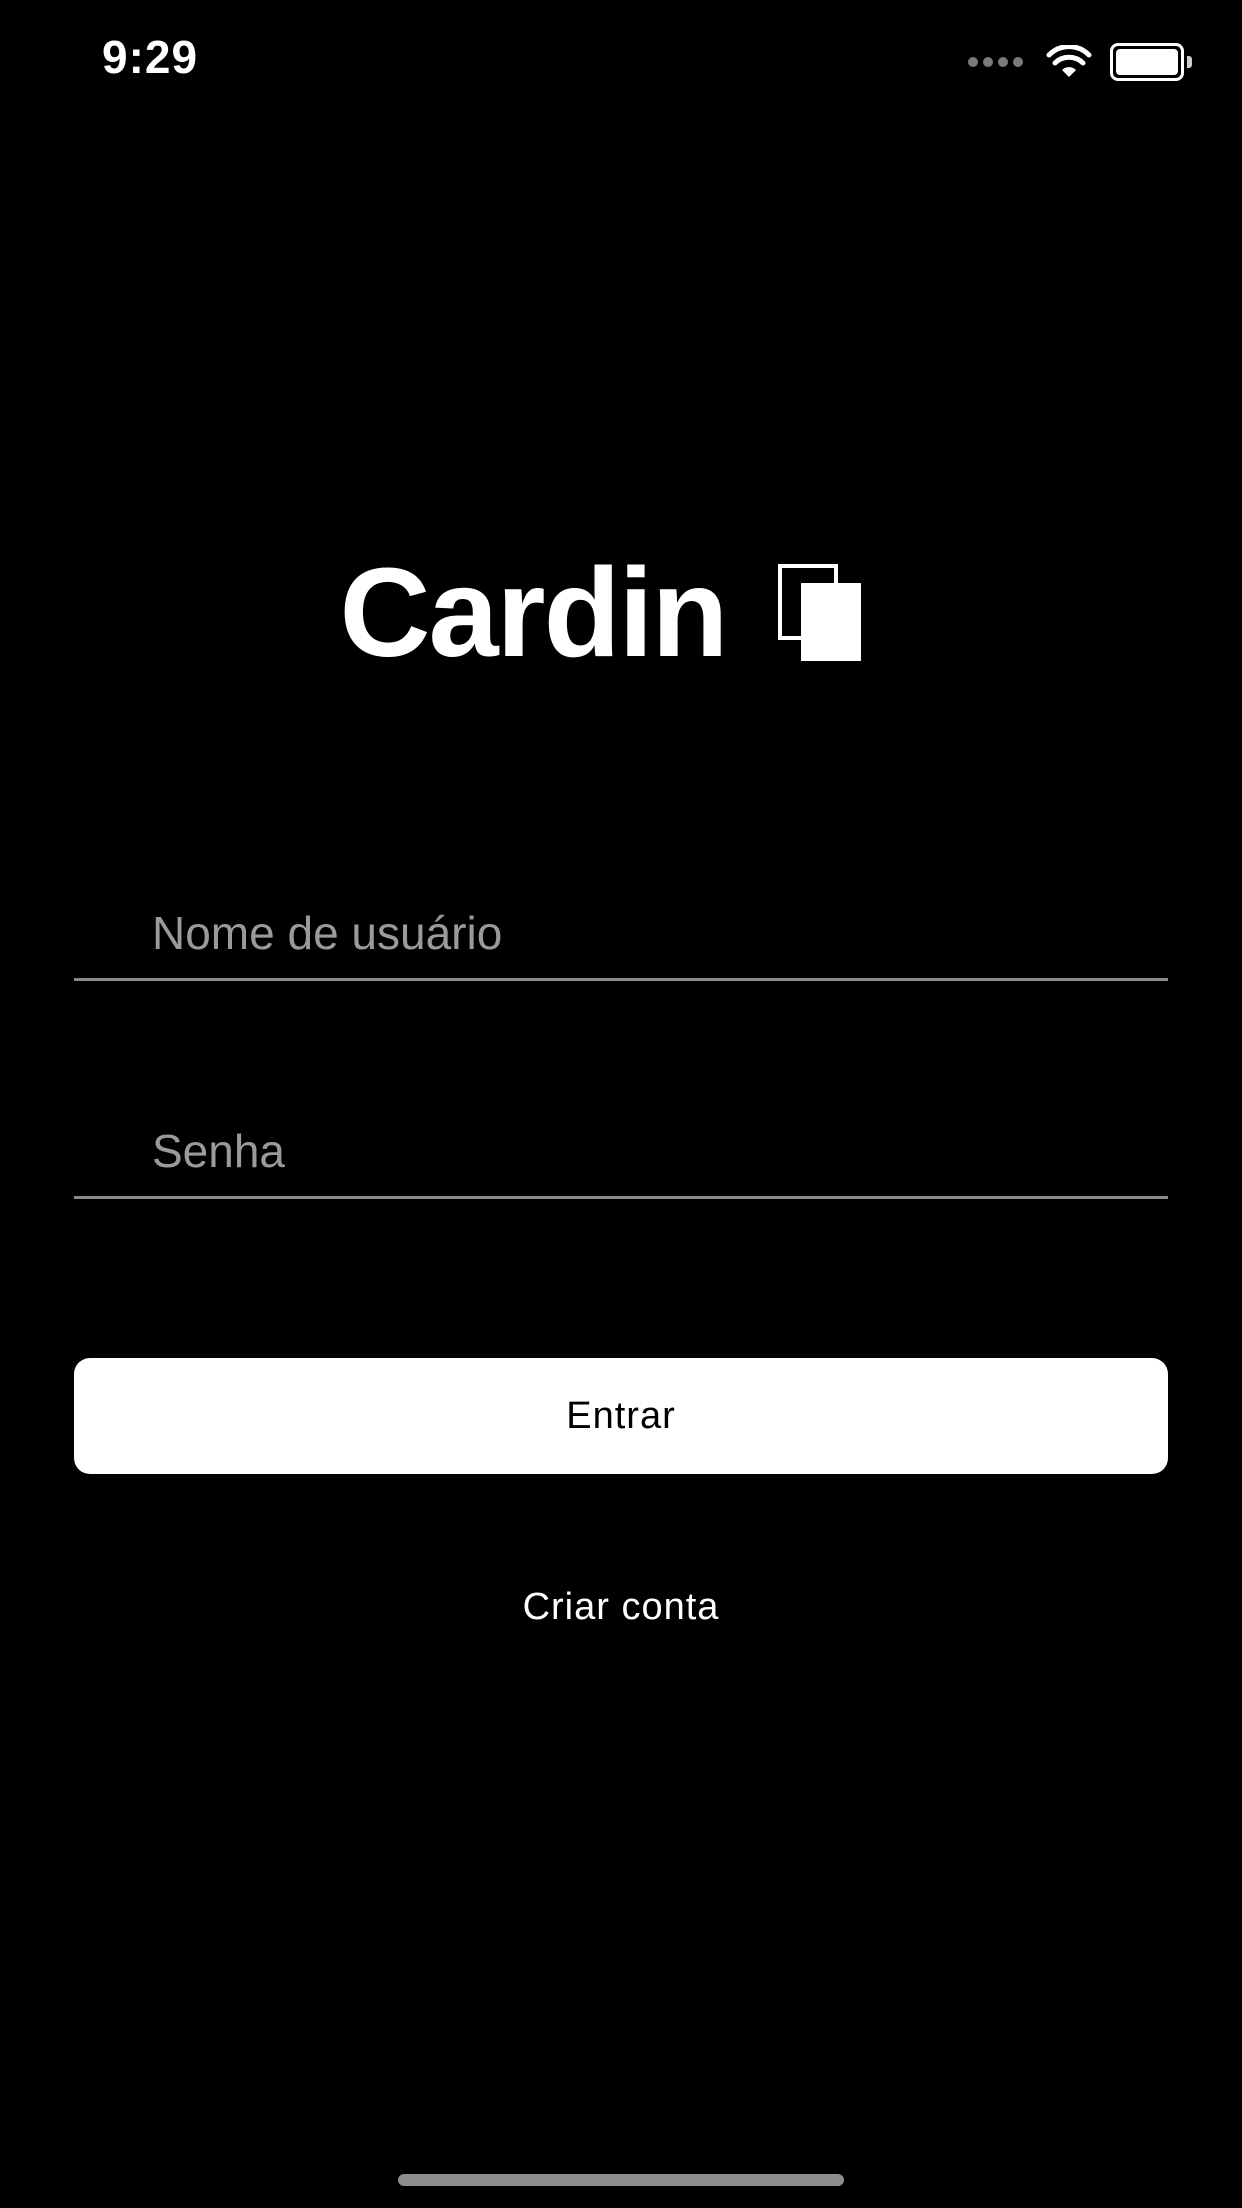 Image resolution: width=1242 pixels, height=2208 pixels. I want to click on battery-icon, so click(1151, 62).